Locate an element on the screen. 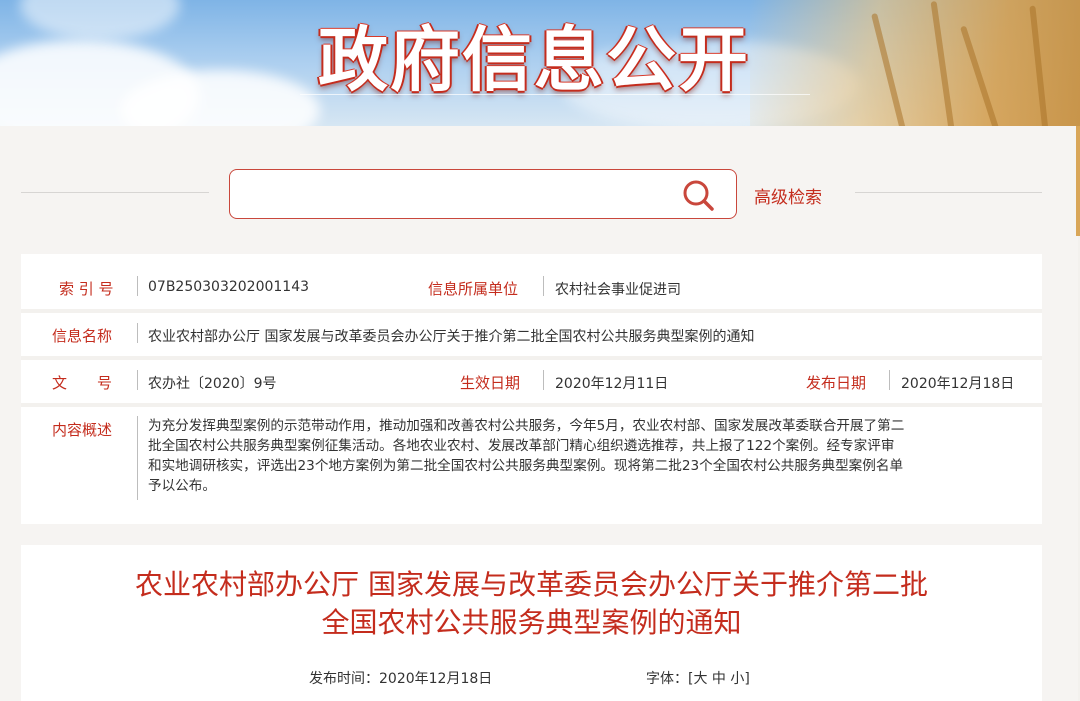  publish-date-value: 2020年12月18日 is located at coordinates (958, 384).